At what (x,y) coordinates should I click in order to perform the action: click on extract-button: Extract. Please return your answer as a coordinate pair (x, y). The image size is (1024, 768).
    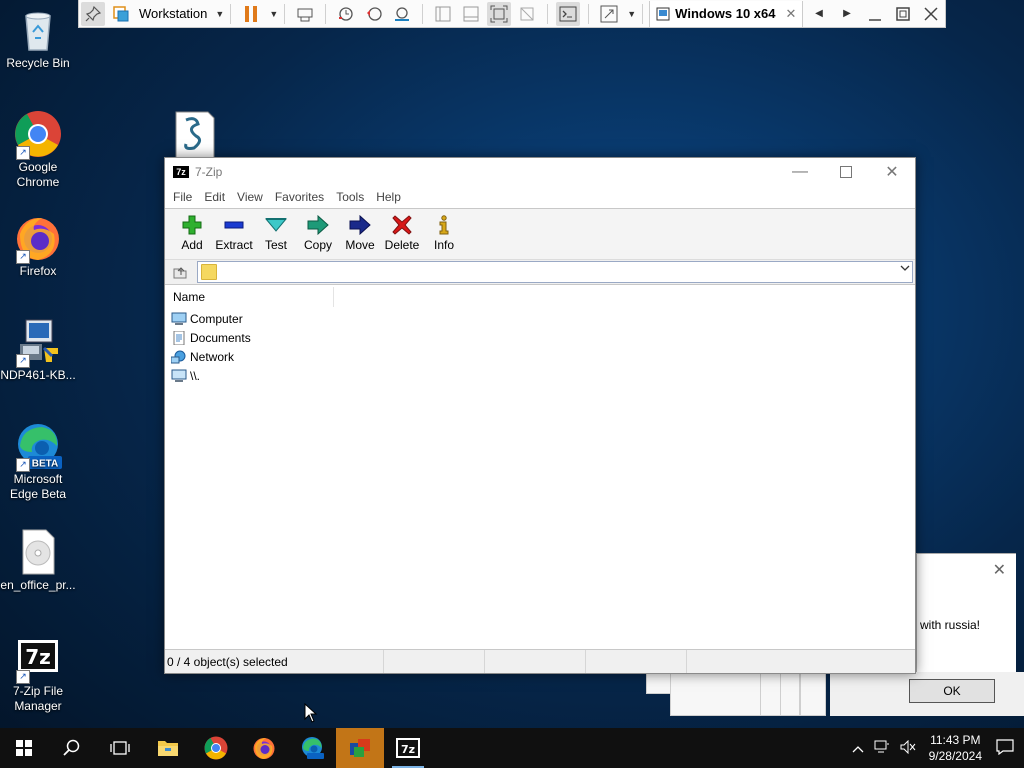
    Looking at the image, I should click on (234, 230).